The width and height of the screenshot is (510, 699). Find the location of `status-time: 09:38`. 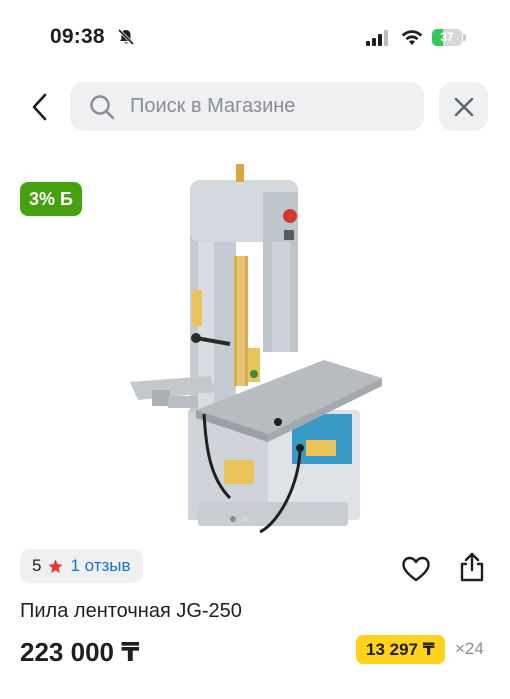

status-time: 09:38 is located at coordinates (77, 36).